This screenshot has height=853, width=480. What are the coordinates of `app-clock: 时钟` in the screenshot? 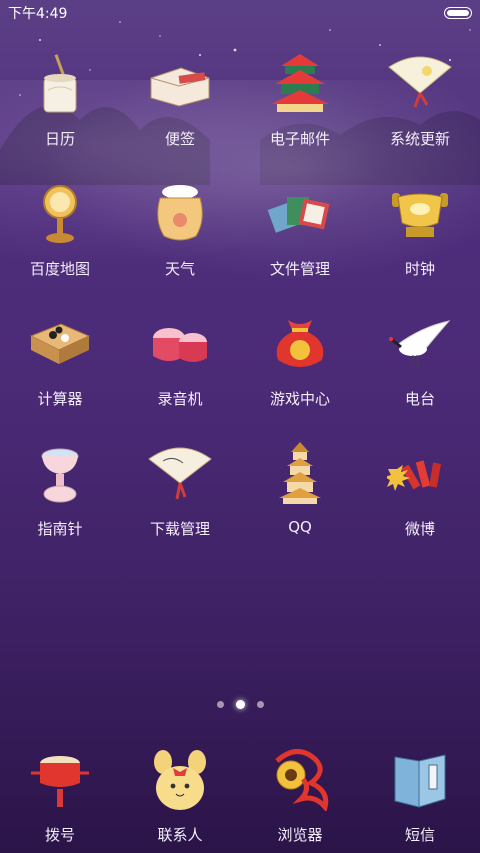 It's located at (420, 231).